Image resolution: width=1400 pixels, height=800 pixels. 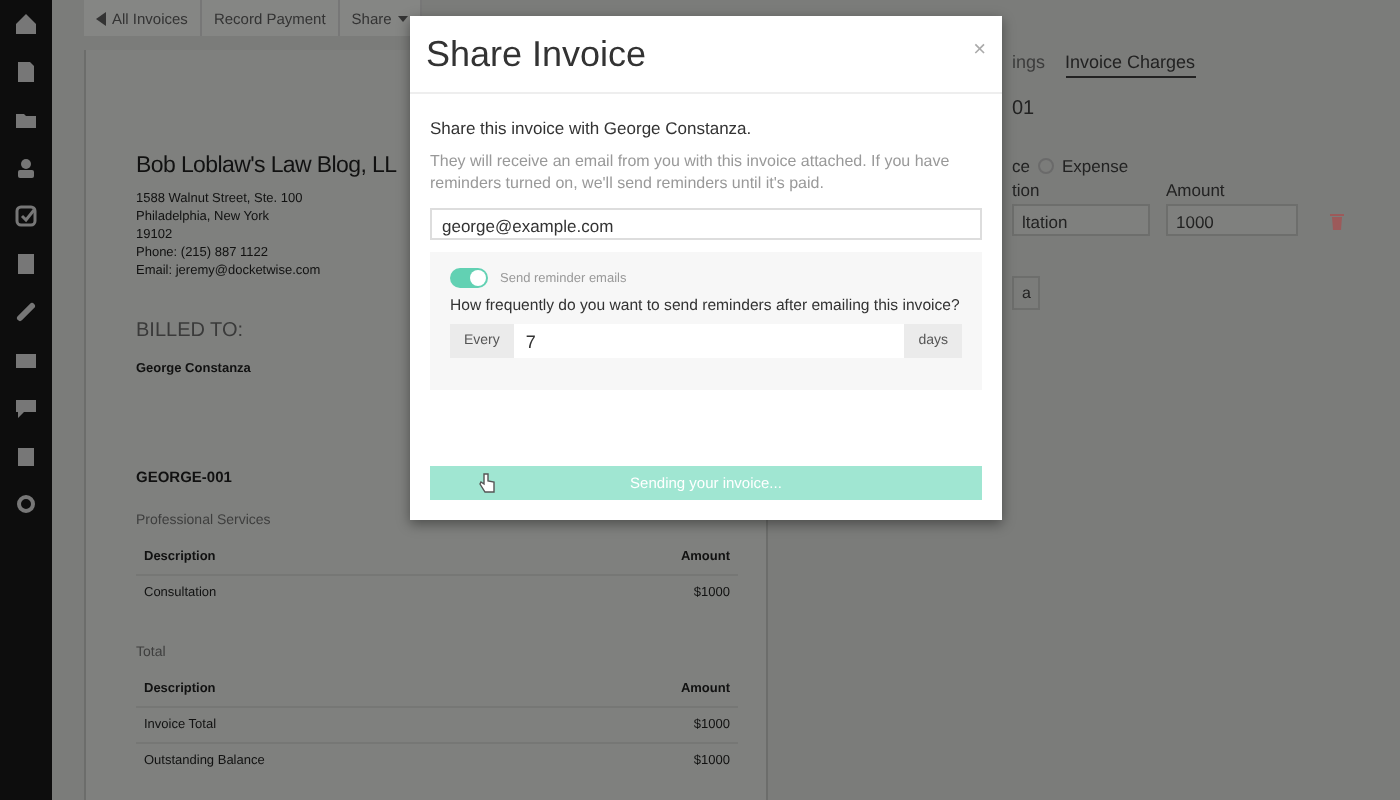 What do you see at coordinates (592, 128) in the screenshot?
I see `intro-text: Share this invoice with George Constanza.` at bounding box center [592, 128].